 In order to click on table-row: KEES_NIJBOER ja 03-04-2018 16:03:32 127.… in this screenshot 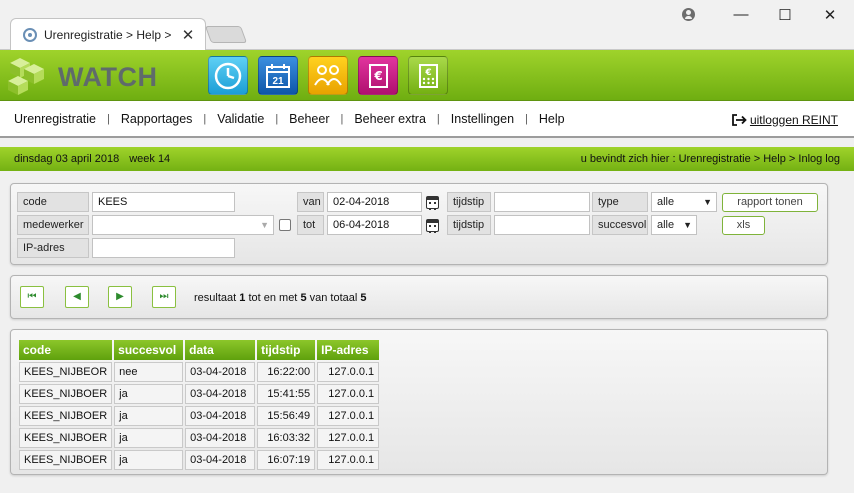, I will do `click(199, 438)`.